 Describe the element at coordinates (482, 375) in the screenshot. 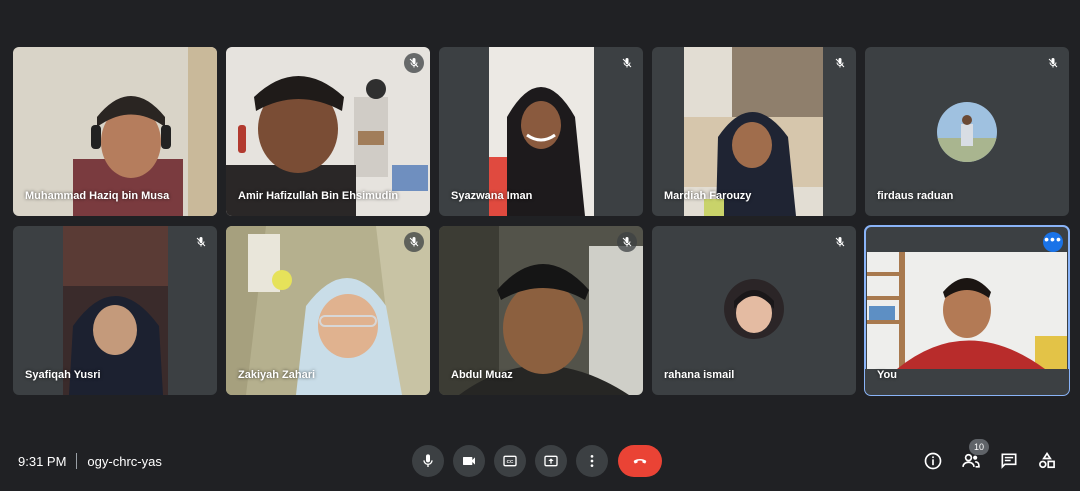

I see `participant-name: Abdul Muaz` at that location.